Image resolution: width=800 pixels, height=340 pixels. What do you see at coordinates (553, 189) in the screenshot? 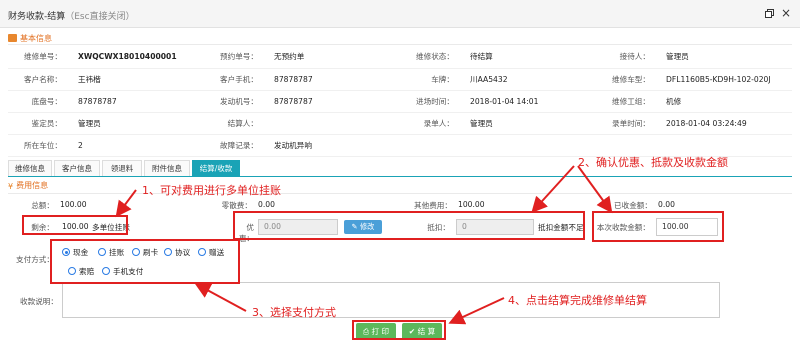
I see `arrow-2a` at bounding box center [553, 189].